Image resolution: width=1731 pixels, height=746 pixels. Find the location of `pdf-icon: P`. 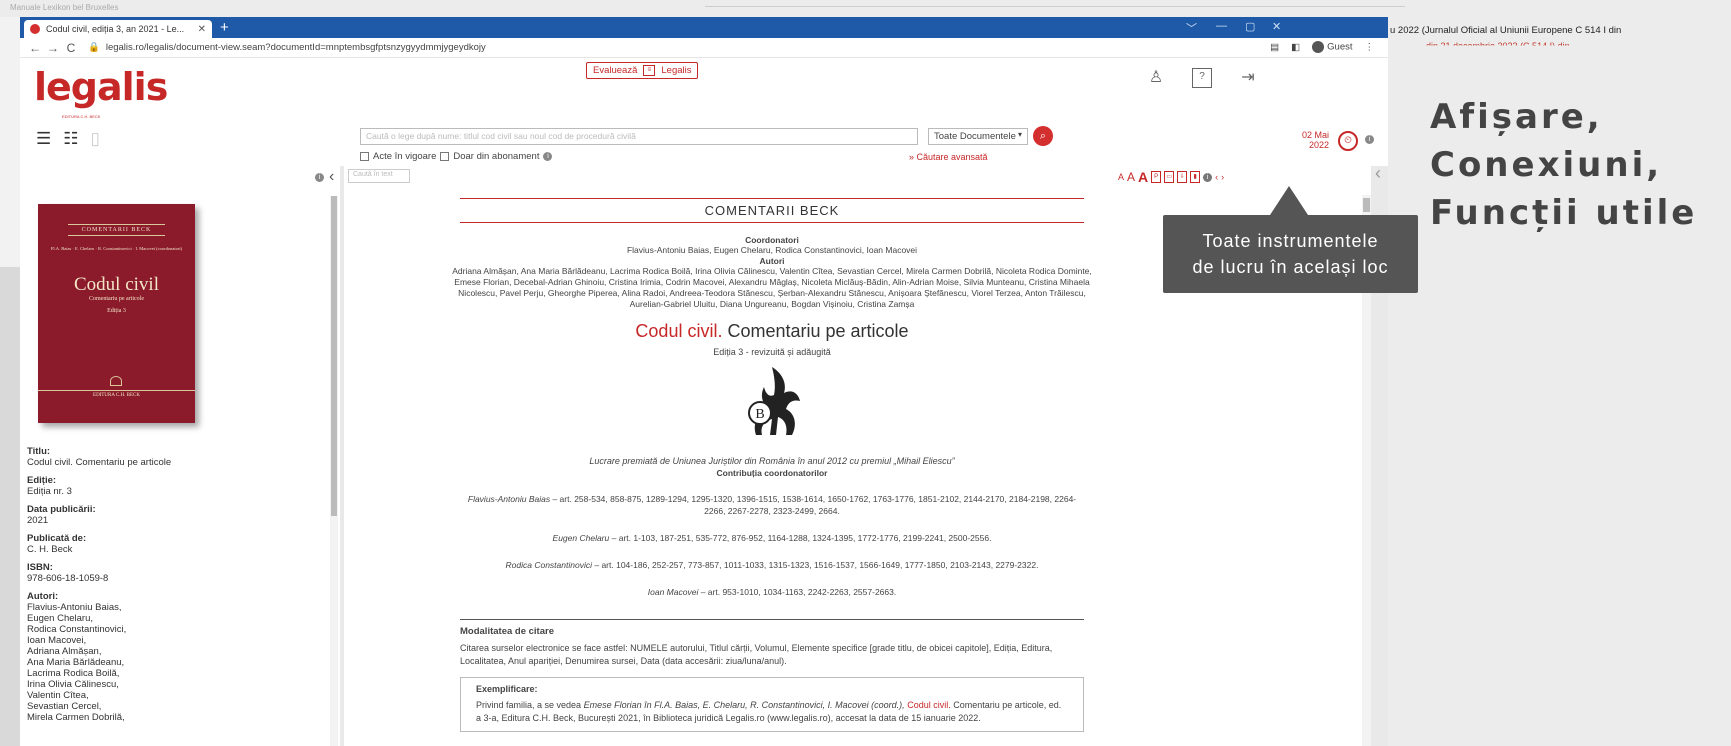

pdf-icon: P is located at coordinates (1156, 177).